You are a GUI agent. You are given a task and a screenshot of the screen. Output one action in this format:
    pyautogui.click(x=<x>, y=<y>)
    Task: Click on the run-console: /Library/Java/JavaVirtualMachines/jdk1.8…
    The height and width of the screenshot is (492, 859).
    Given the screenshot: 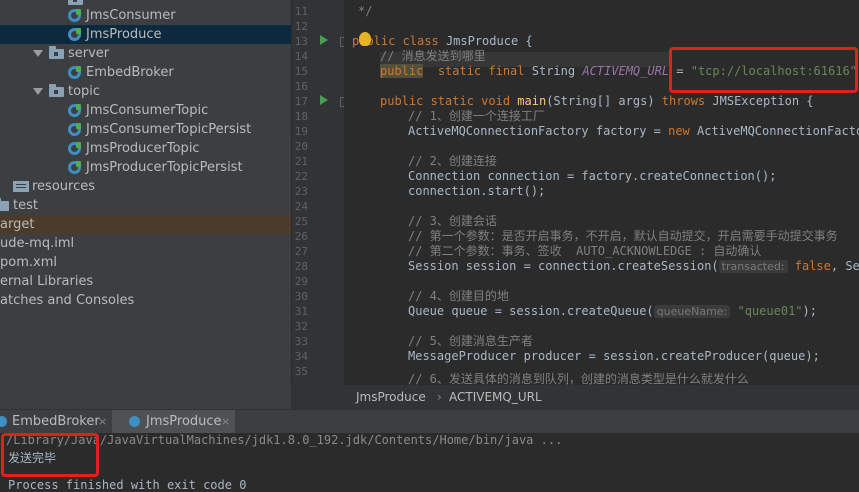 What is the action you would take?
    pyautogui.click(x=429, y=462)
    